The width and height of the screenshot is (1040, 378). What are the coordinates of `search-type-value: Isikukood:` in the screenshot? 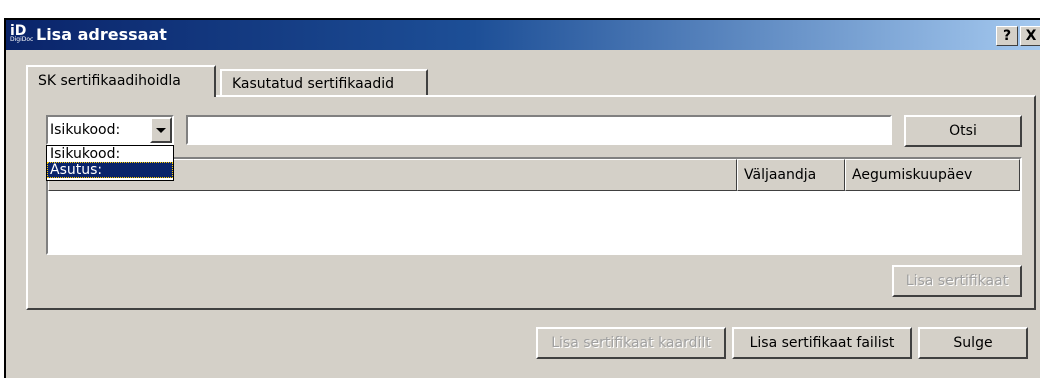 It's located at (85, 130).